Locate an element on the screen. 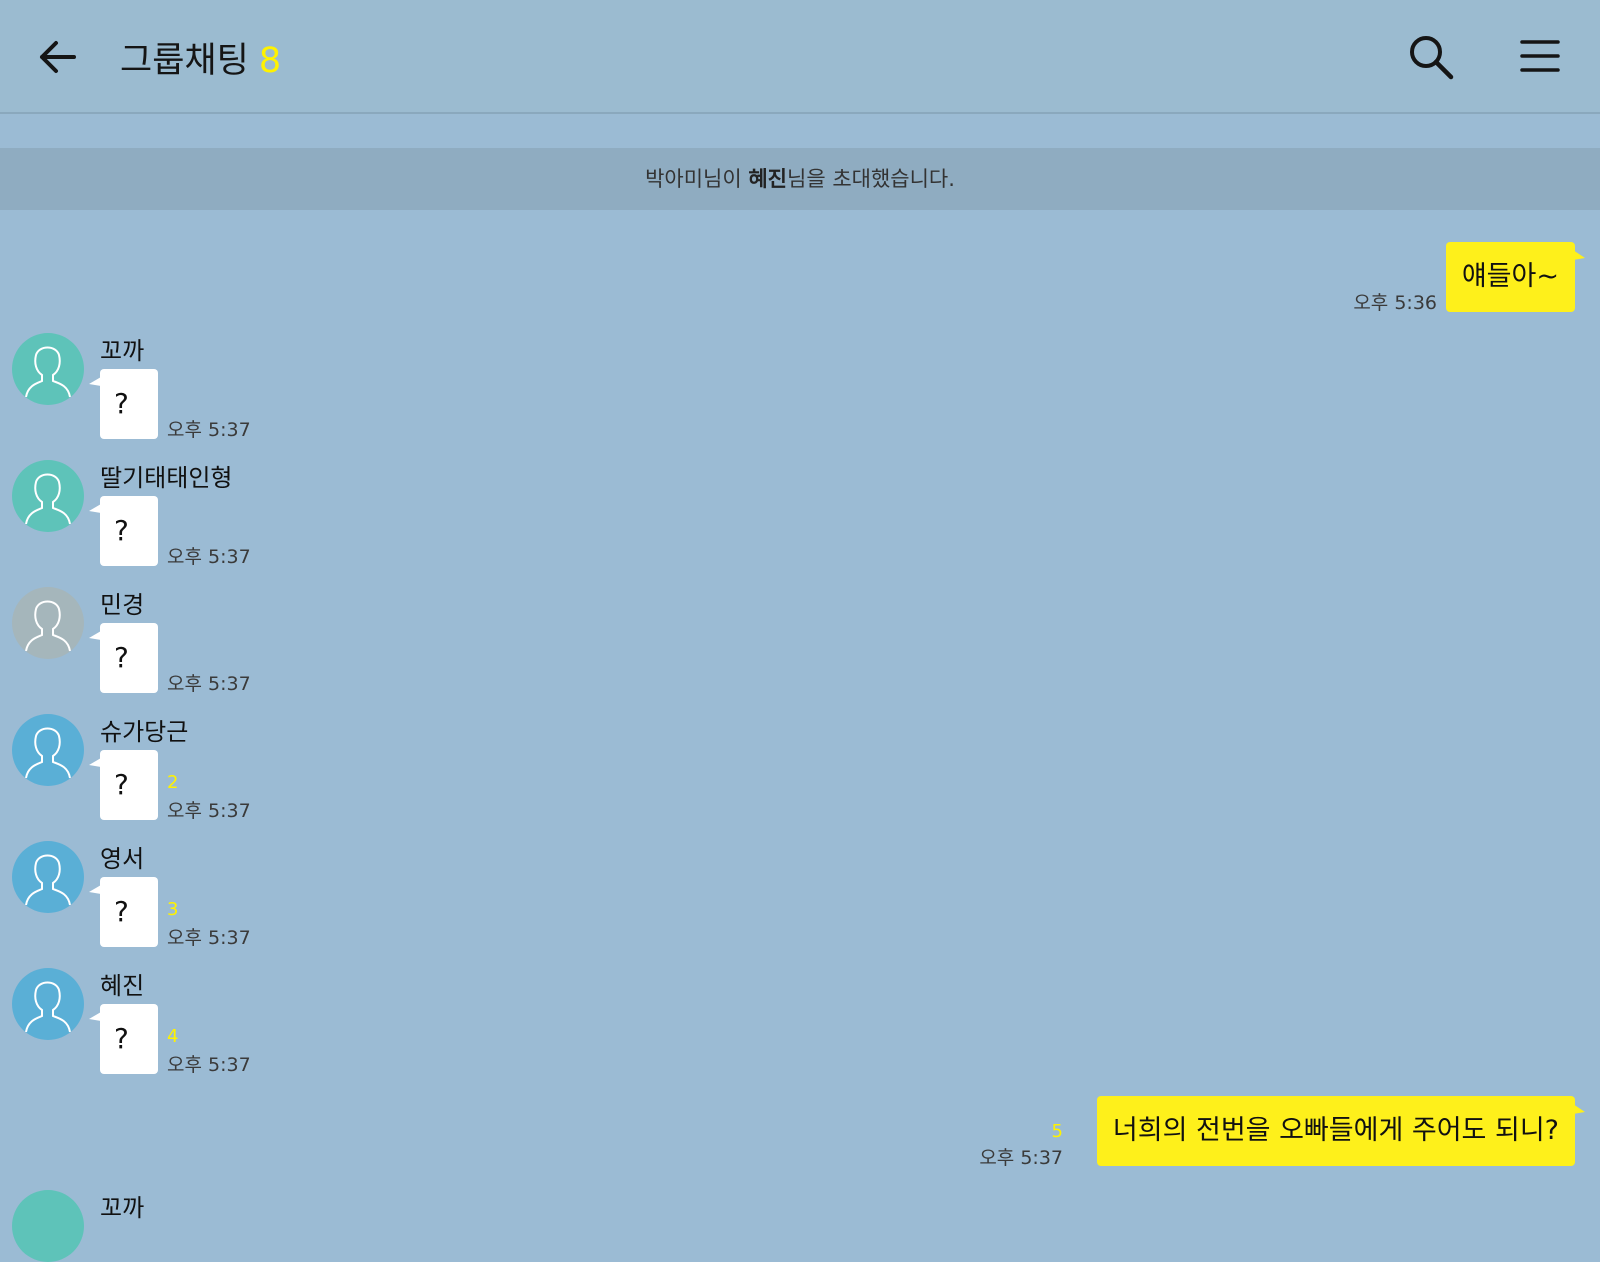  search-icon is located at coordinates (1431, 57).